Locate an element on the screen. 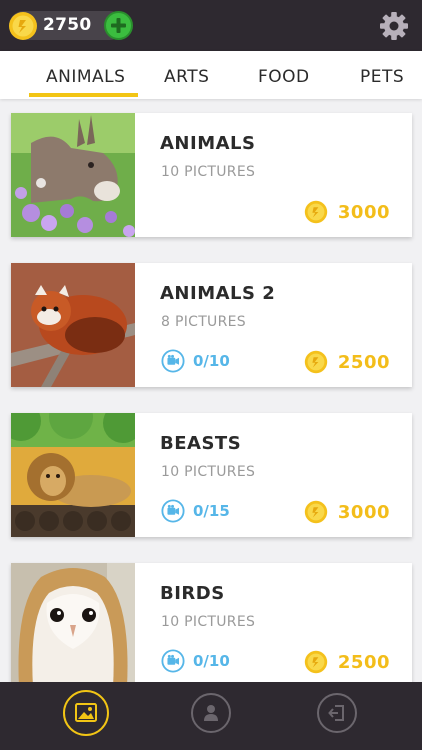 Image resolution: width=422 pixels, height=750 pixels. nav-profile-button is located at coordinates (211, 713).